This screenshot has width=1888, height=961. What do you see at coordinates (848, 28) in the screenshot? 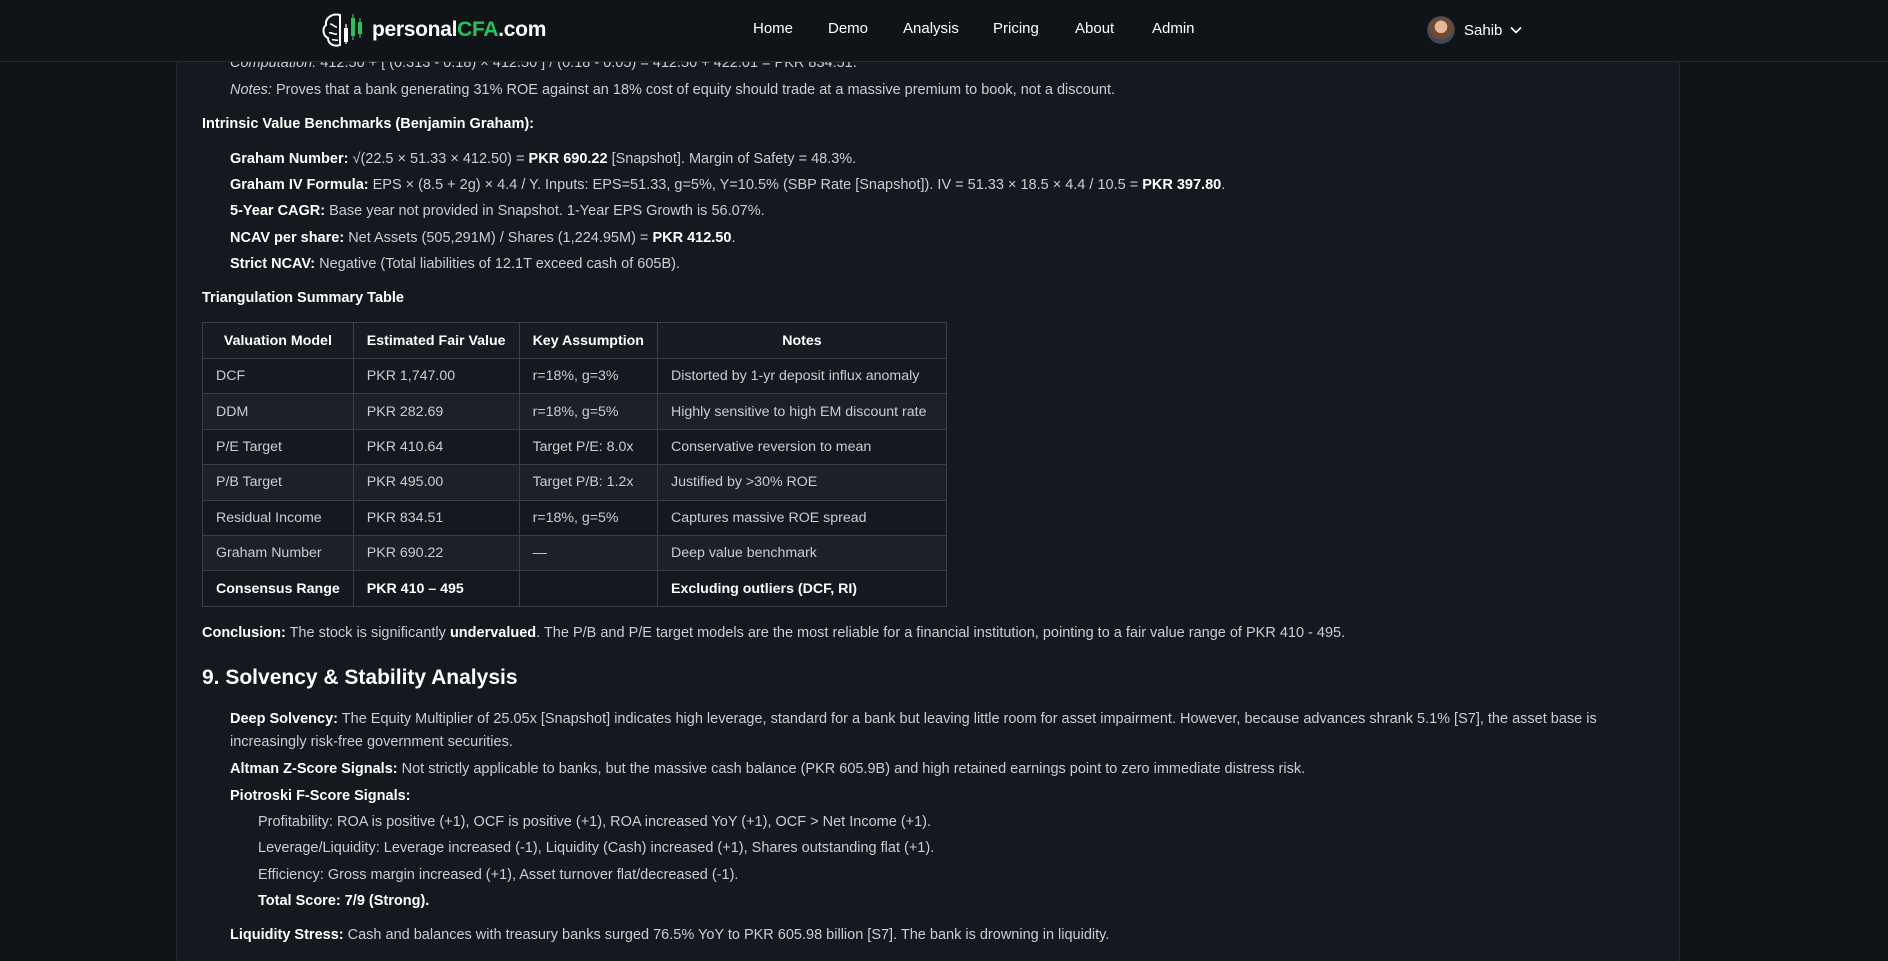
I see `nav-demo: Demo` at bounding box center [848, 28].